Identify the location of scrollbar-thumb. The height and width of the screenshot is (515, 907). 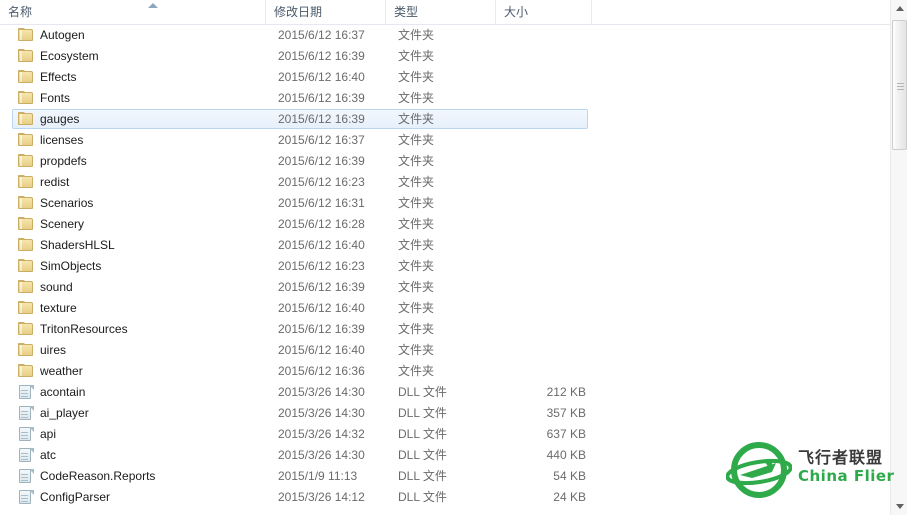
(899, 85).